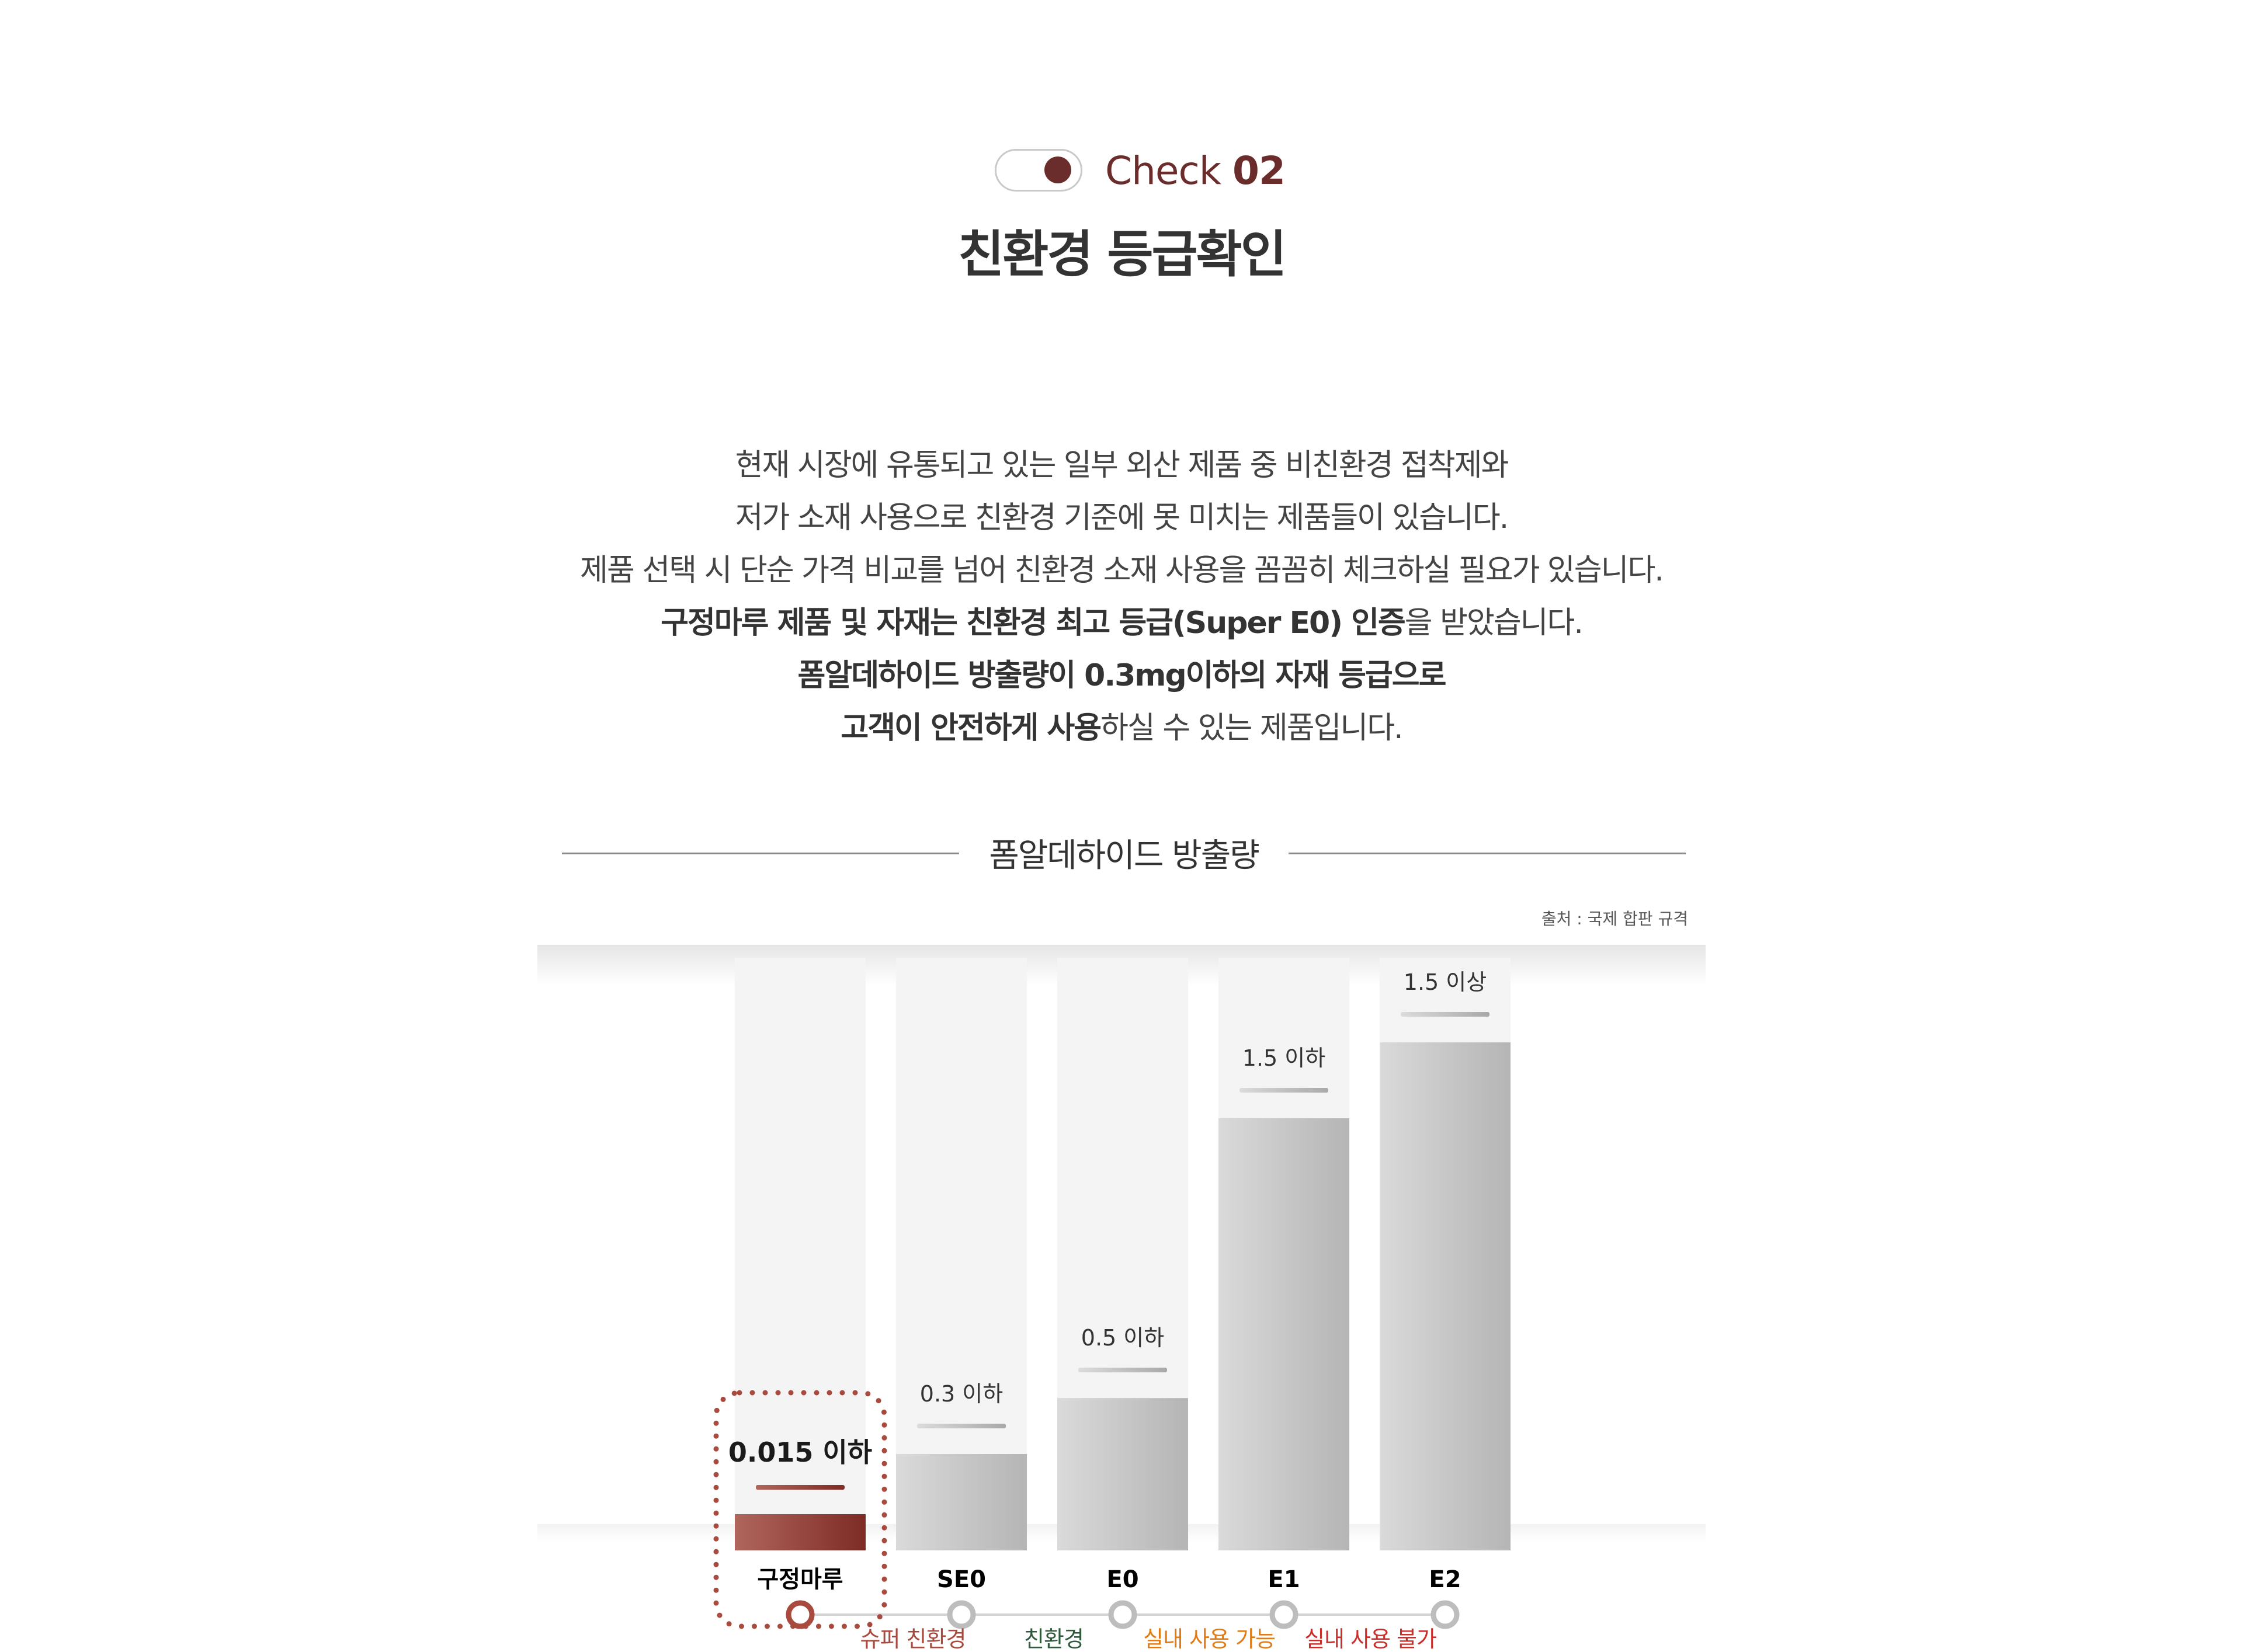 This screenshot has height=1652, width=2243. I want to click on x-tick-label: E2, so click(1445, 1579).